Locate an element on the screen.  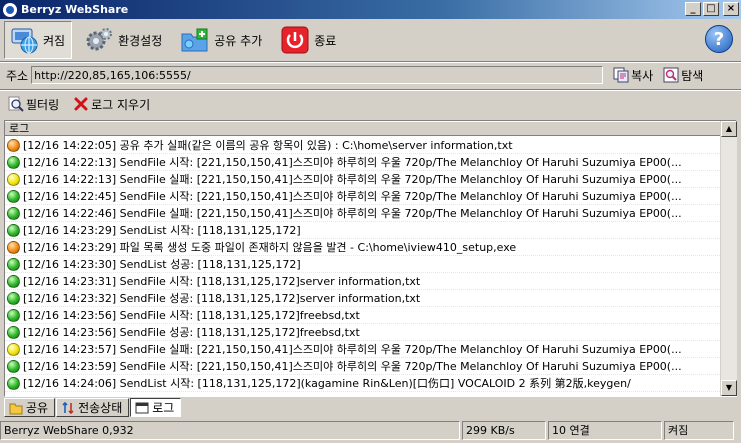
status-state: 켜짐 is located at coordinates (699, 430).